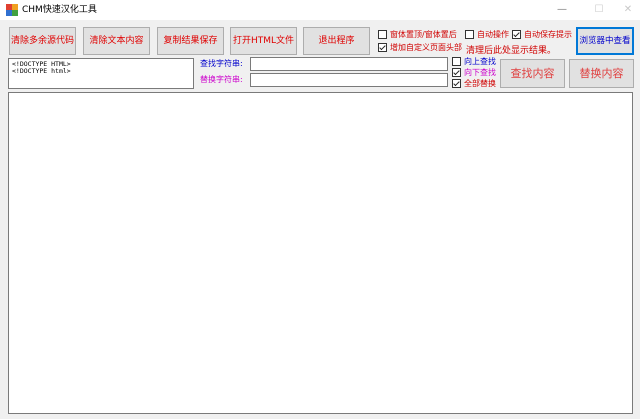  Describe the element at coordinates (599, 10) in the screenshot. I see `maximize-button: ☐` at that location.